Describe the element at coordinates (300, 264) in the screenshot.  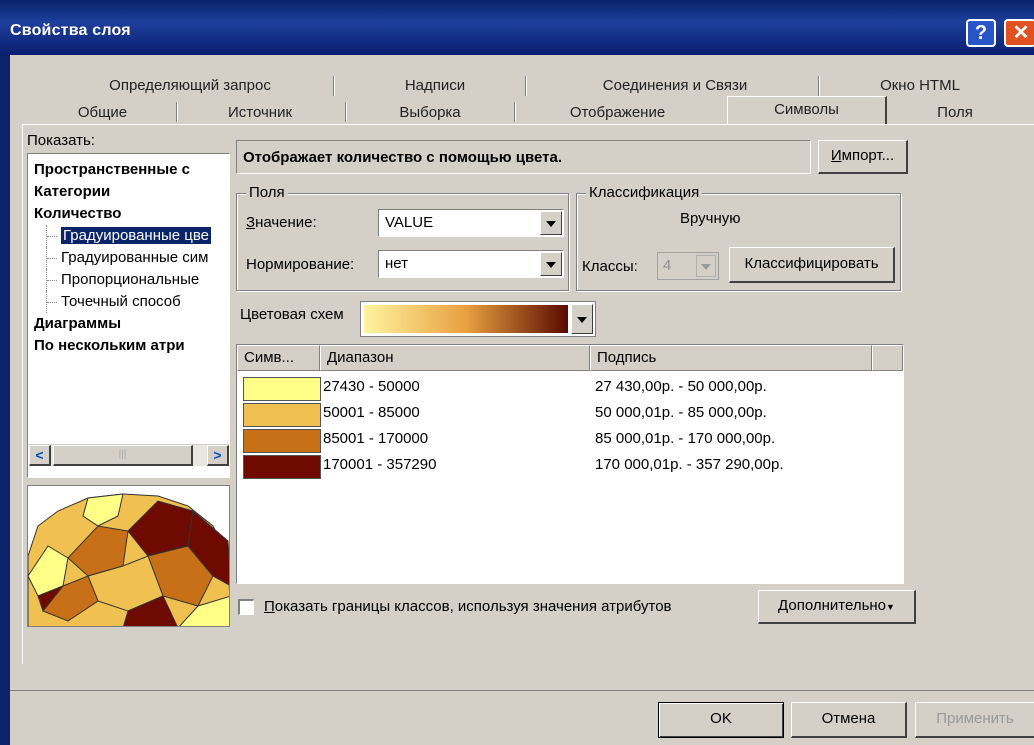
I see `normalize-label: Нормирование:` at that location.